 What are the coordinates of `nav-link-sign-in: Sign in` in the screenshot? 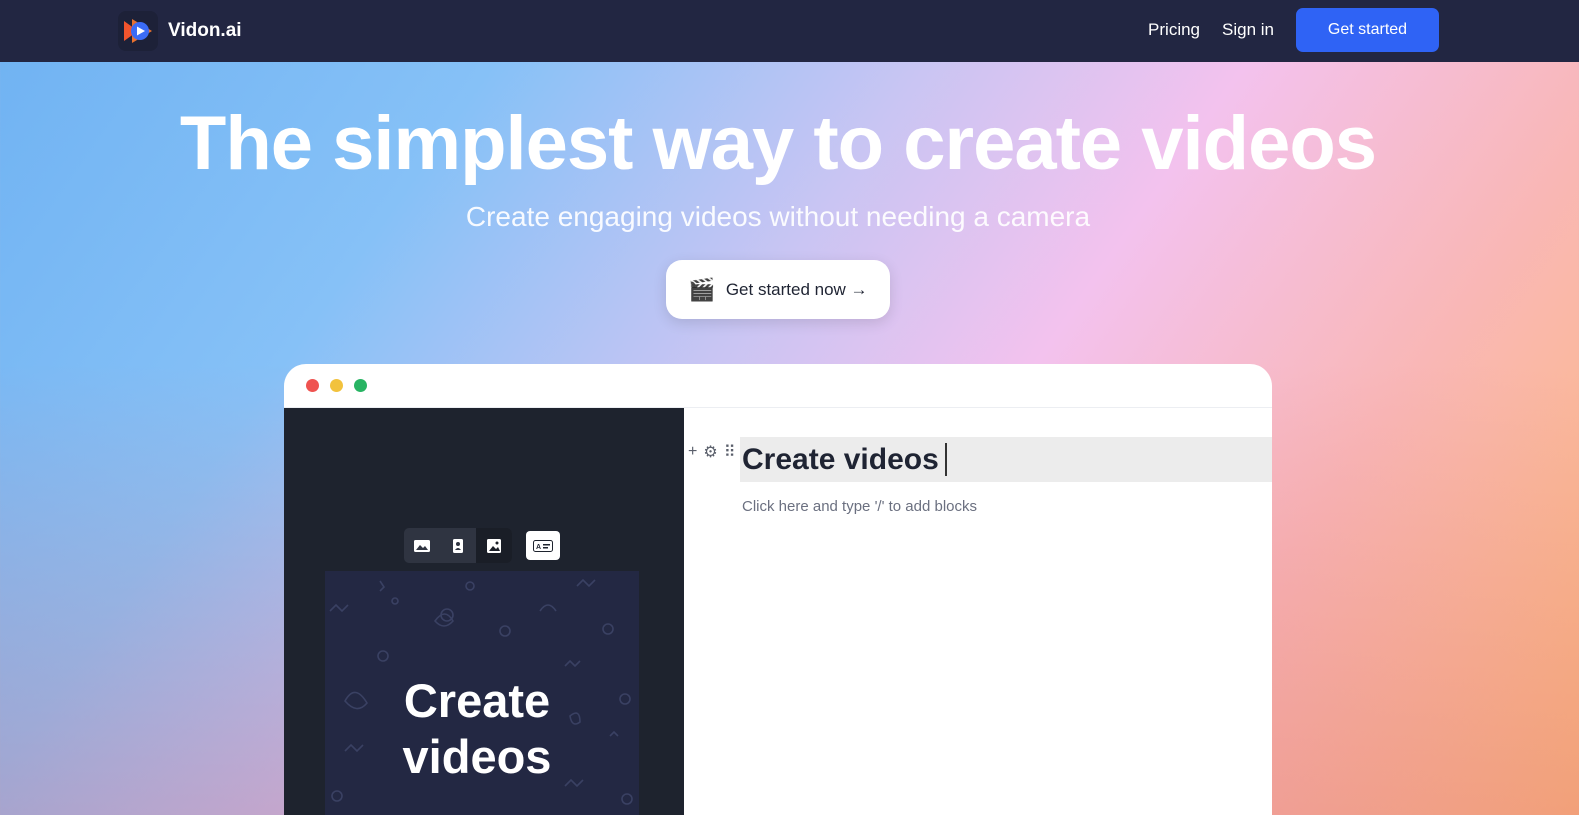 It's located at (1248, 30).